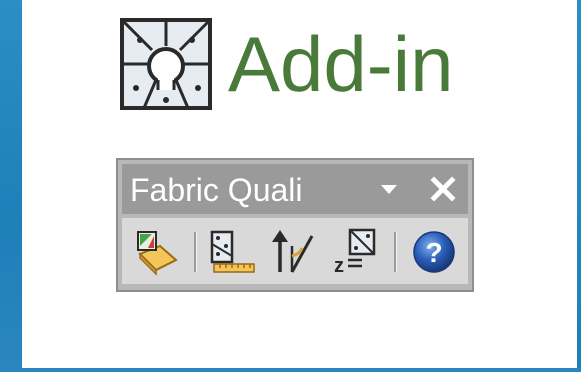 The width and height of the screenshot is (581, 372). I want to click on toolbar-button-row: z ?, so click(295, 251).